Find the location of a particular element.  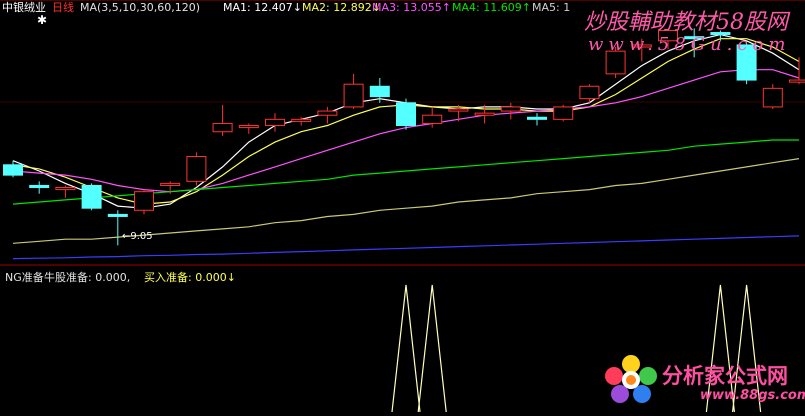

watermark-url: www.58Gu.com is located at coordinates (689, 44).